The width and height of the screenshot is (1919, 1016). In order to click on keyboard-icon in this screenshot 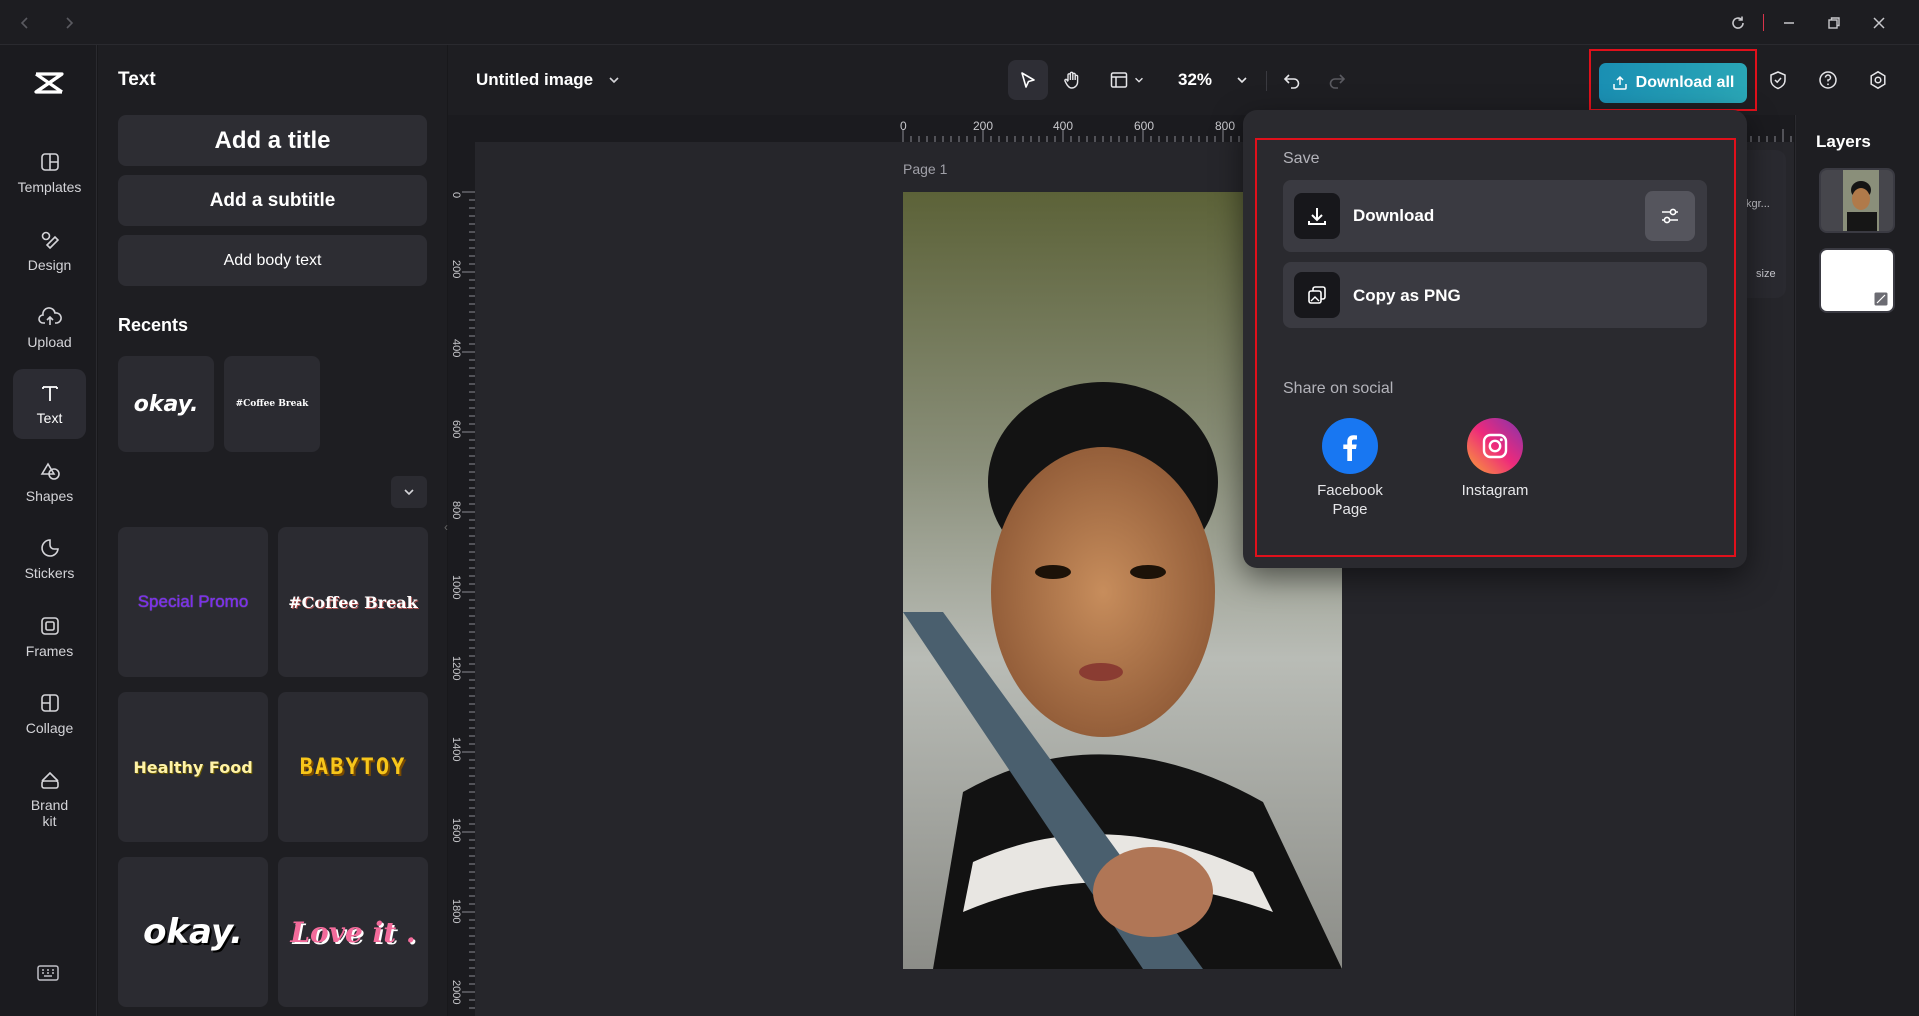, I will do `click(48, 973)`.